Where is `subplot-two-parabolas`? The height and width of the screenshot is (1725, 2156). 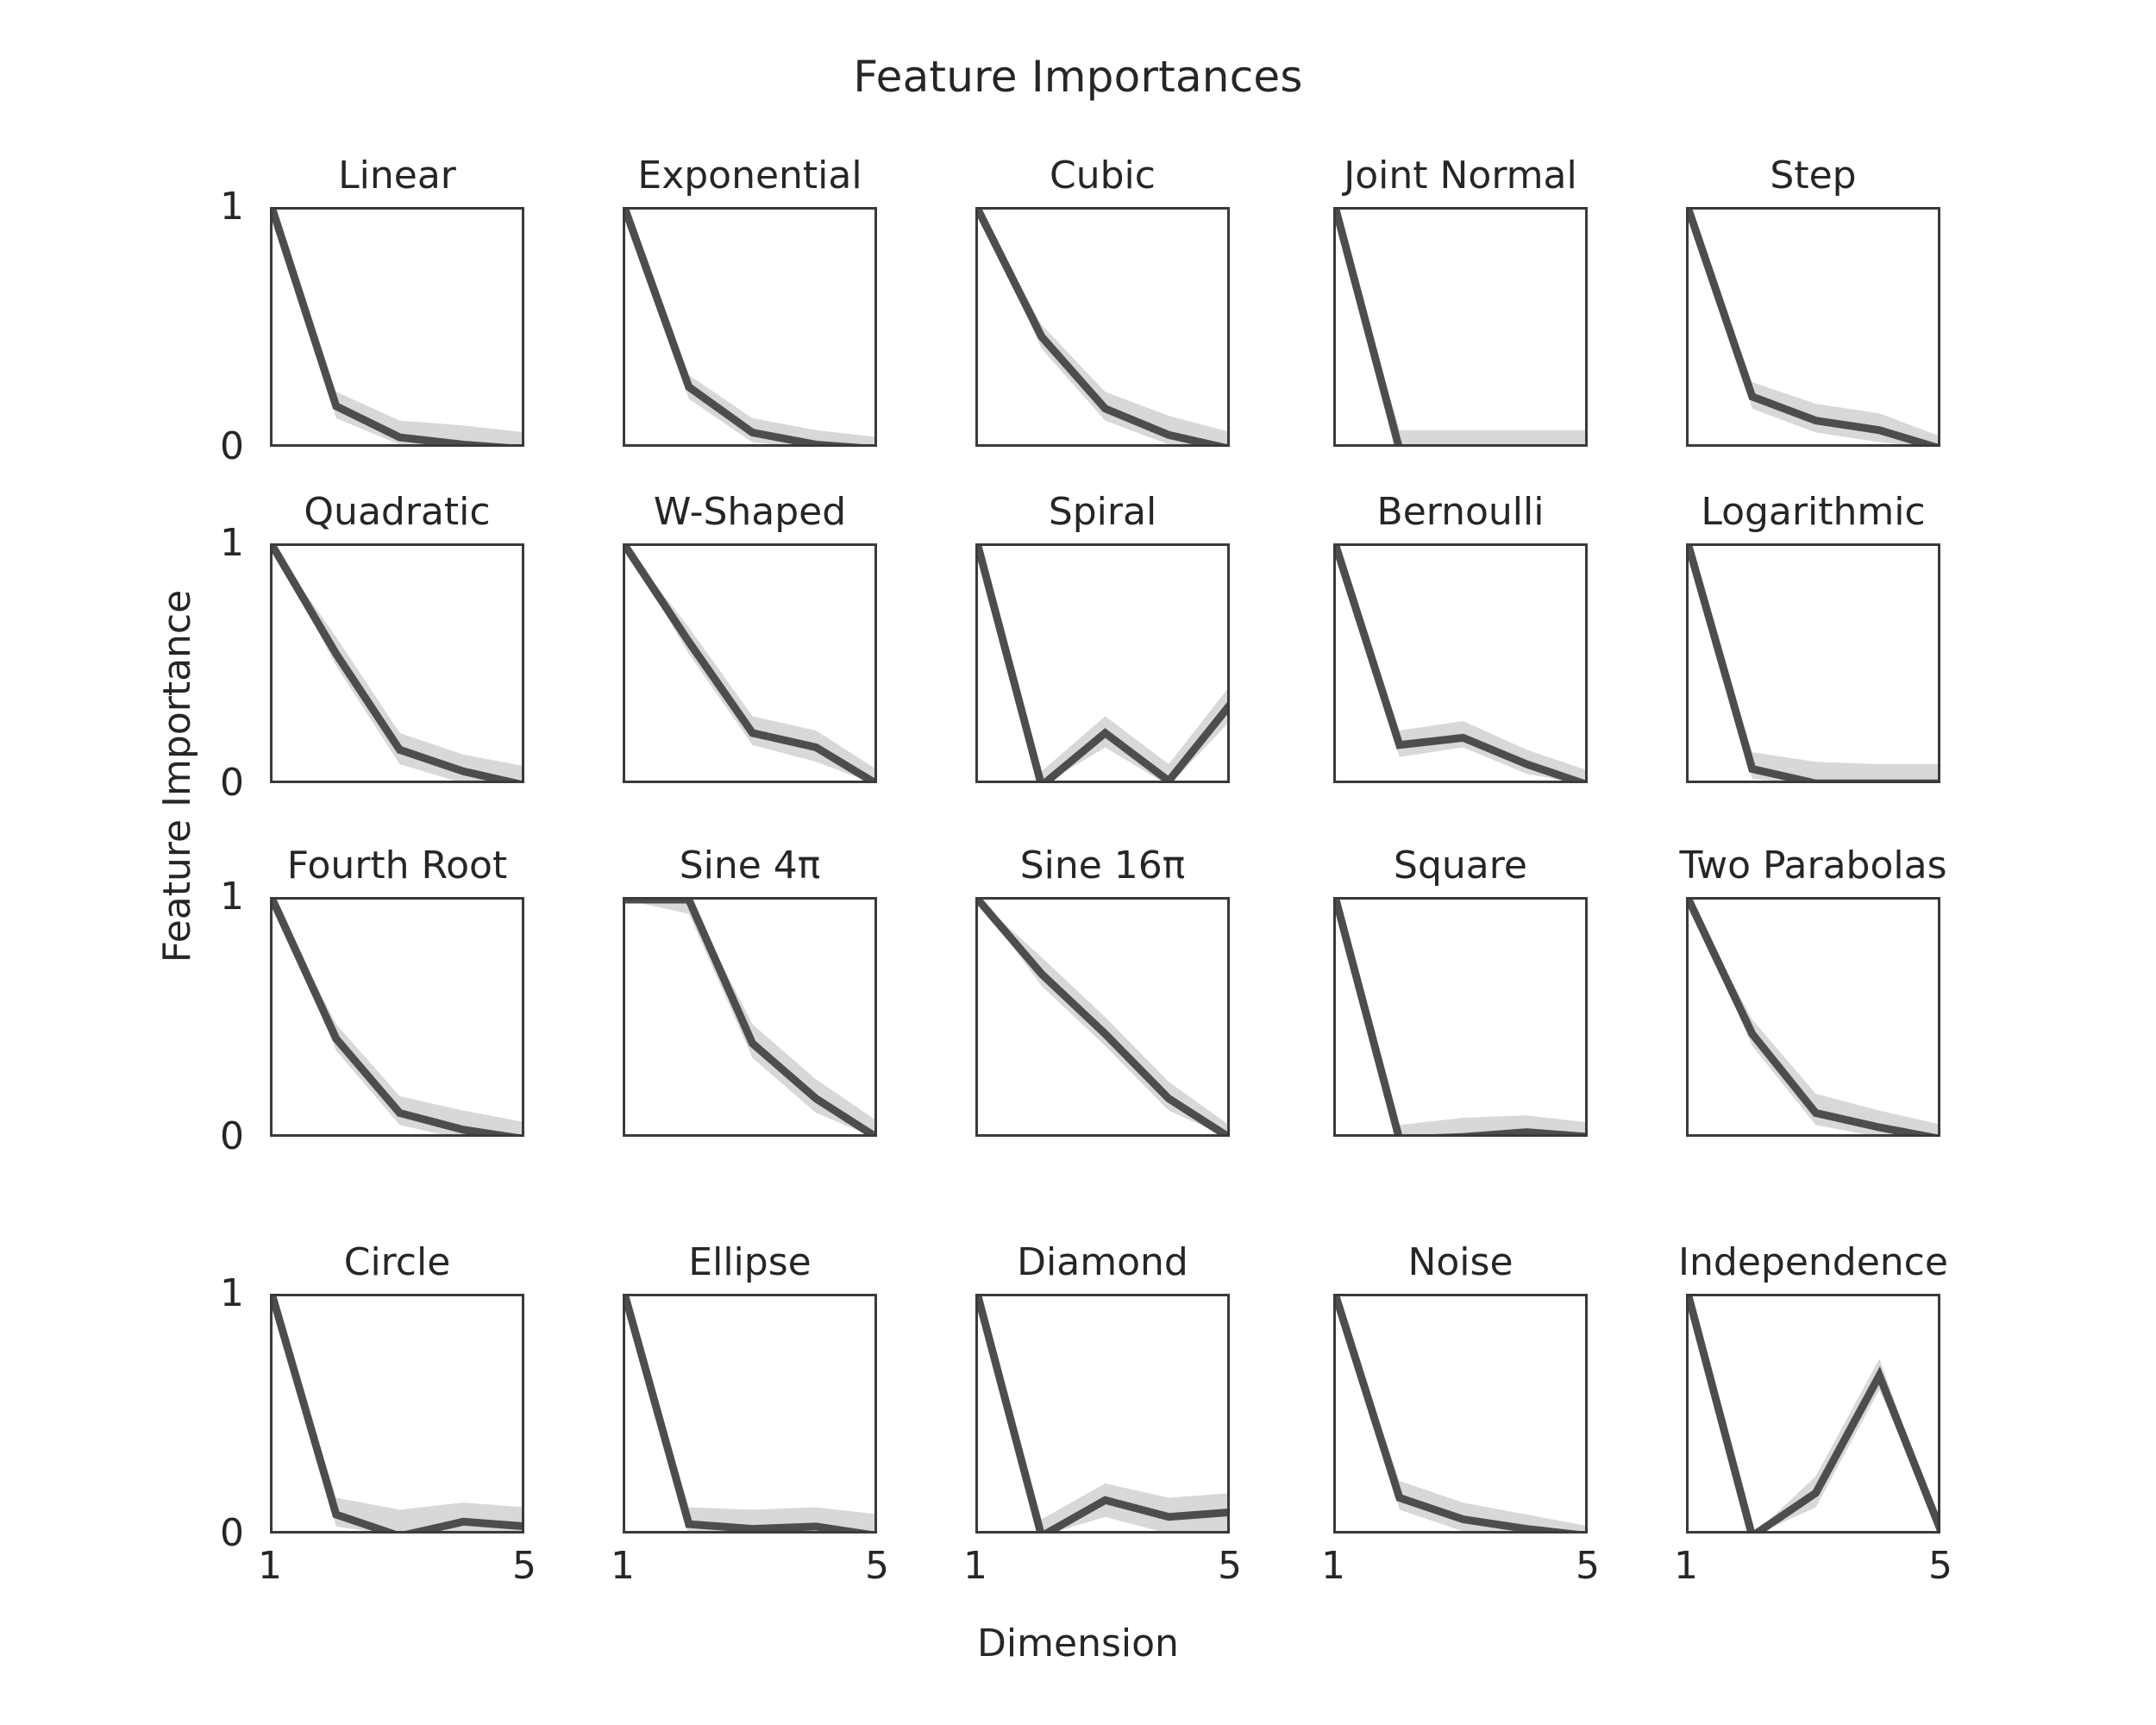
subplot-two-parabolas is located at coordinates (1813, 1017).